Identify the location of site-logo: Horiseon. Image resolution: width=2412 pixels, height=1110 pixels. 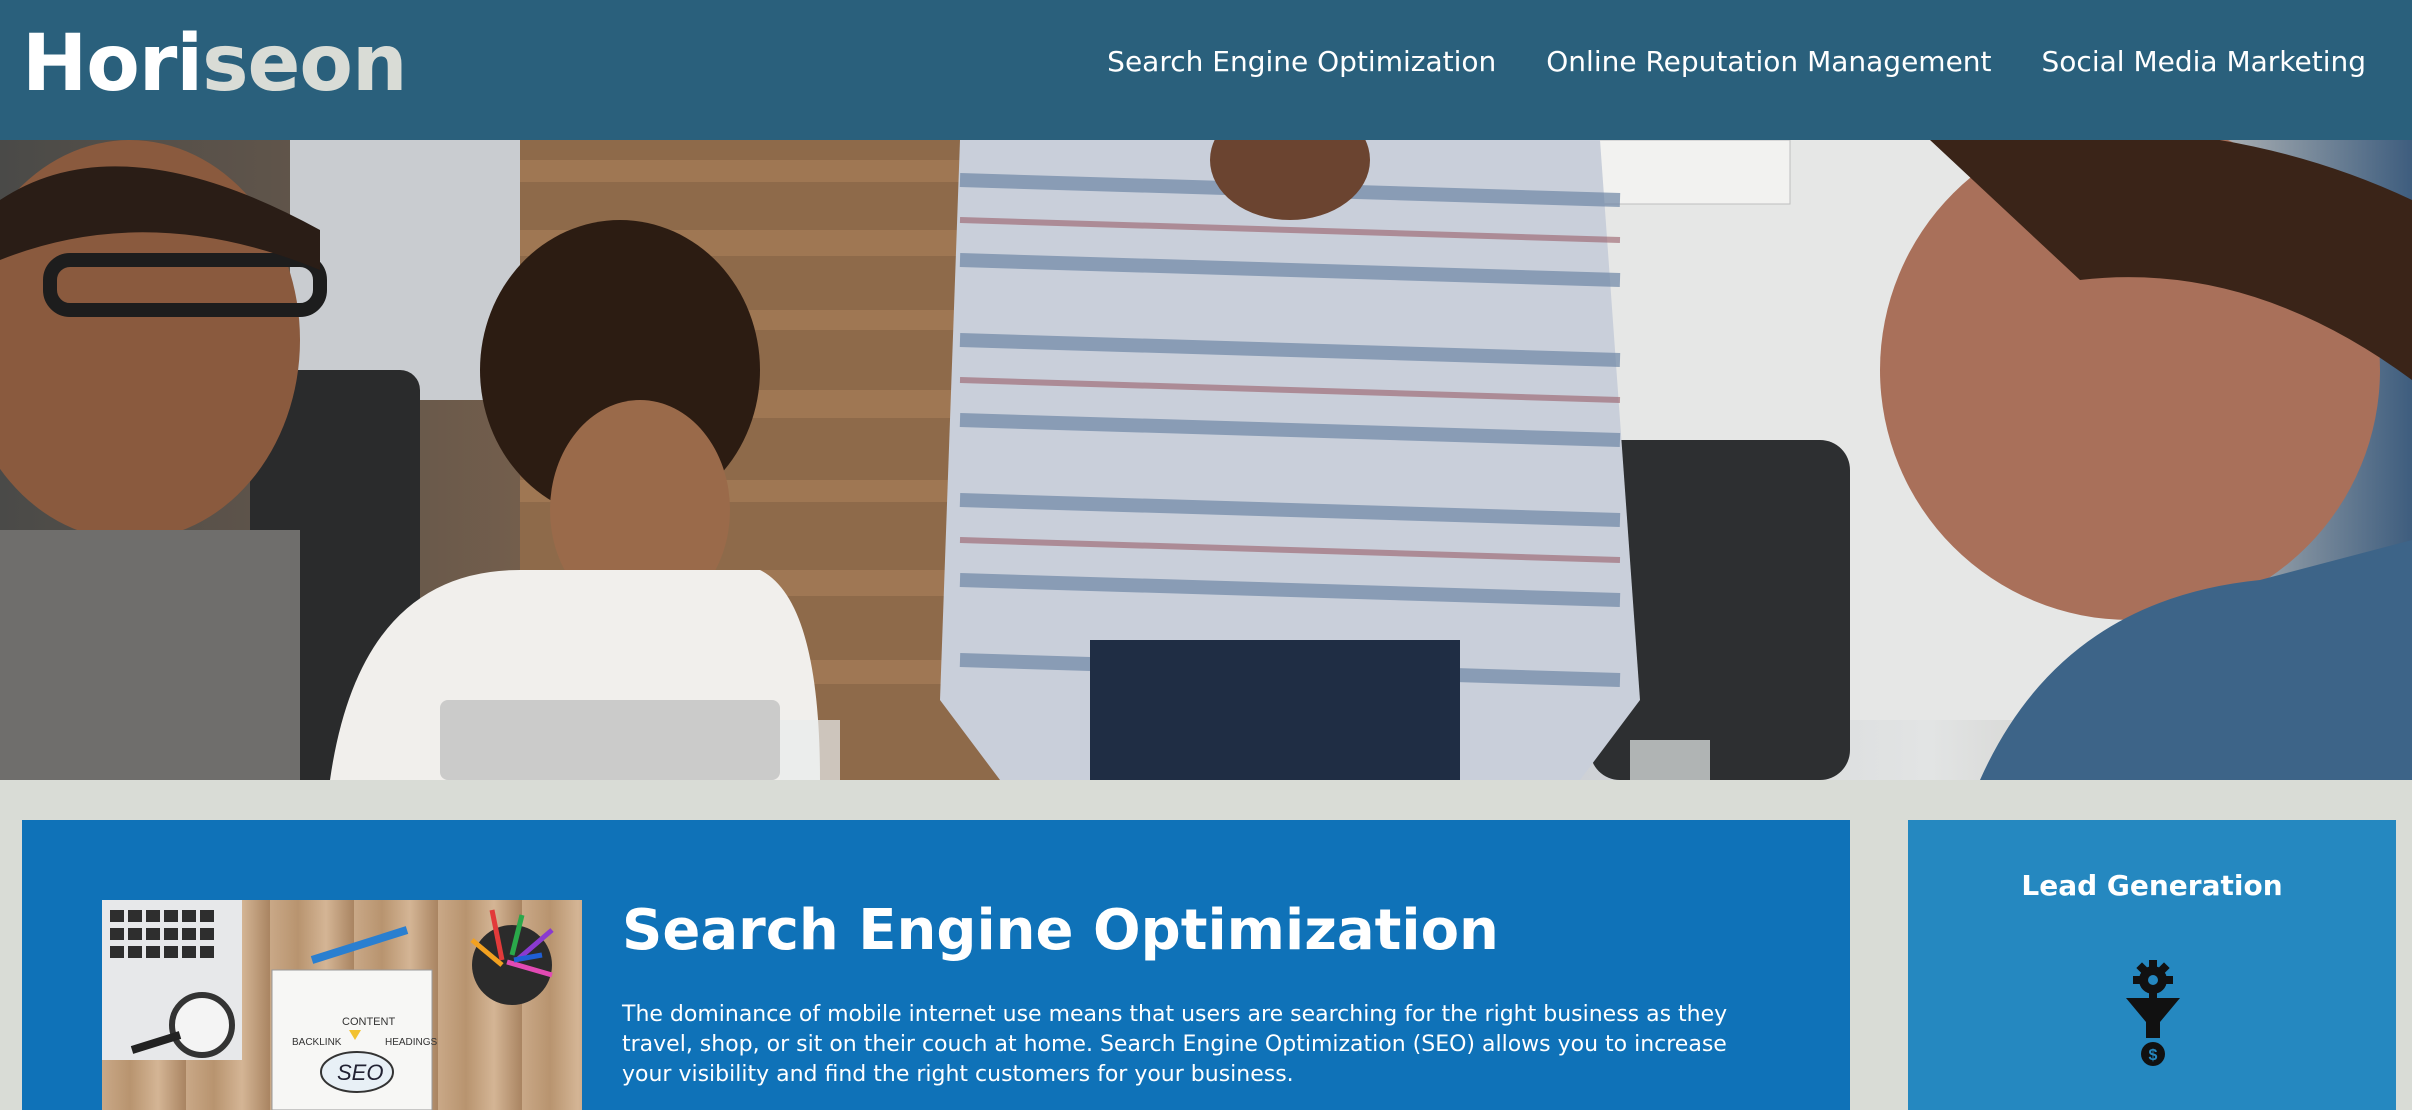
(215, 64).